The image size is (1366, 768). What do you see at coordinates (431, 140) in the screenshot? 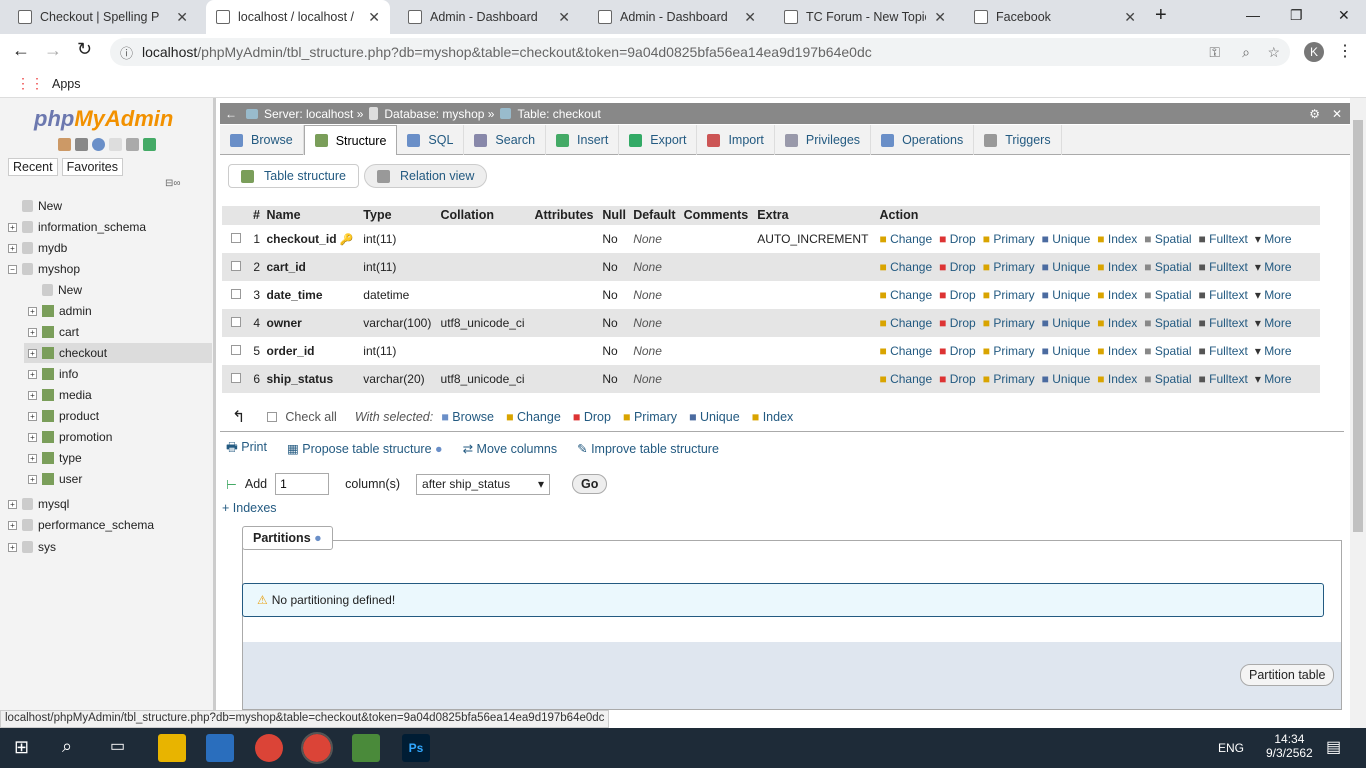
I see `tab-sql: SQL` at bounding box center [431, 140].